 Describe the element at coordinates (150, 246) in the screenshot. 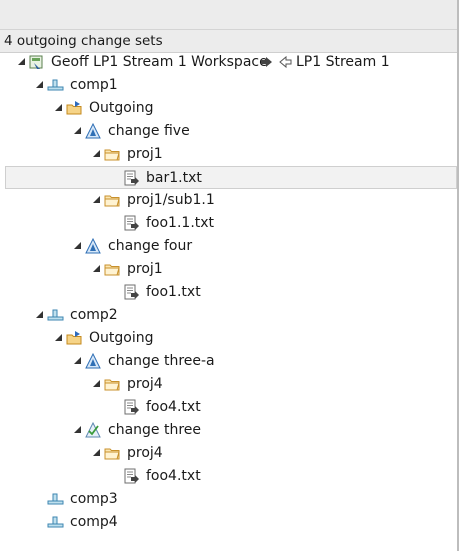

I see `tree-item-label: change four` at that location.